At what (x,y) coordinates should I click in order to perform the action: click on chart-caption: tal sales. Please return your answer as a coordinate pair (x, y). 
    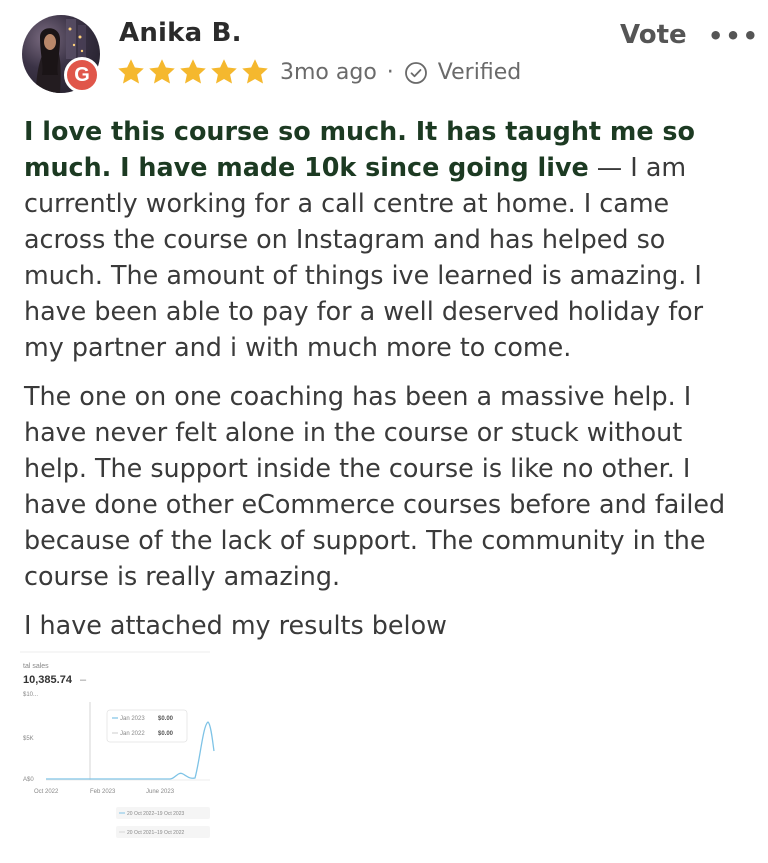
    Looking at the image, I should click on (36, 666).